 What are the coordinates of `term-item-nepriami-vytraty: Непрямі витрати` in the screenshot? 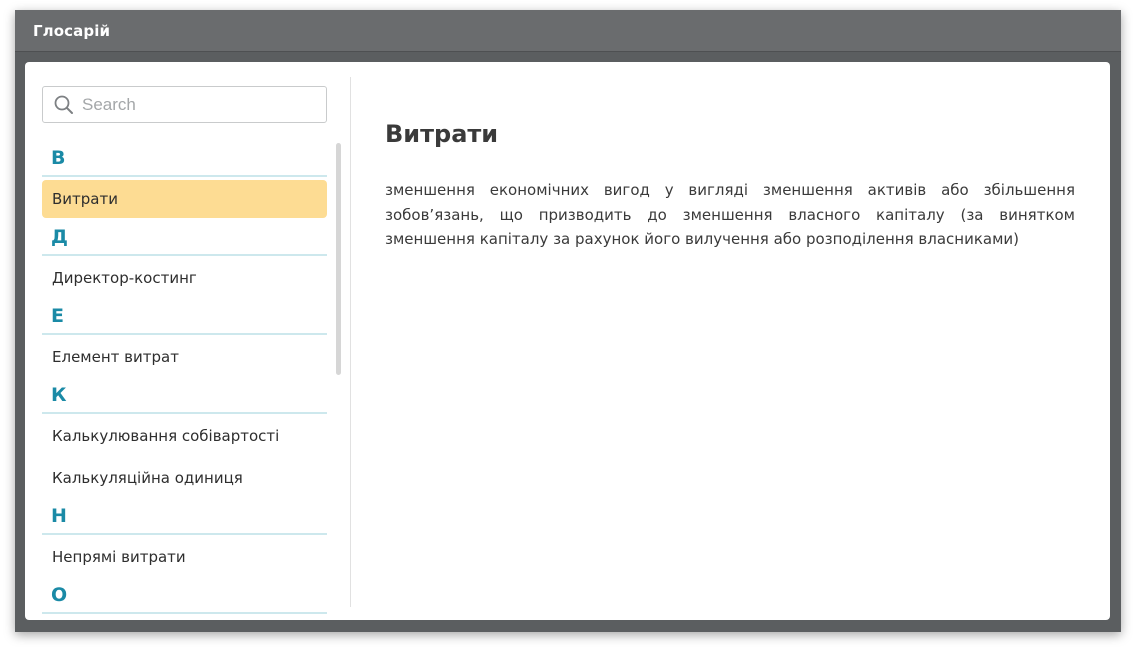 It's located at (184, 557).